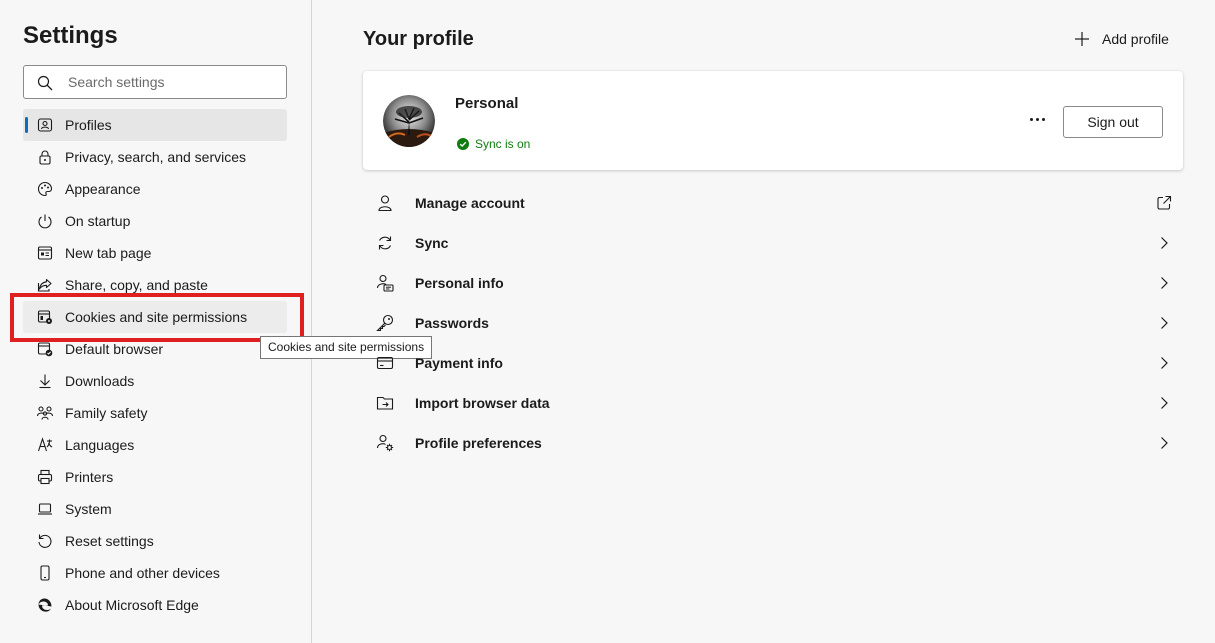  Describe the element at coordinates (45, 253) in the screenshot. I see `new-tab-icon` at that location.